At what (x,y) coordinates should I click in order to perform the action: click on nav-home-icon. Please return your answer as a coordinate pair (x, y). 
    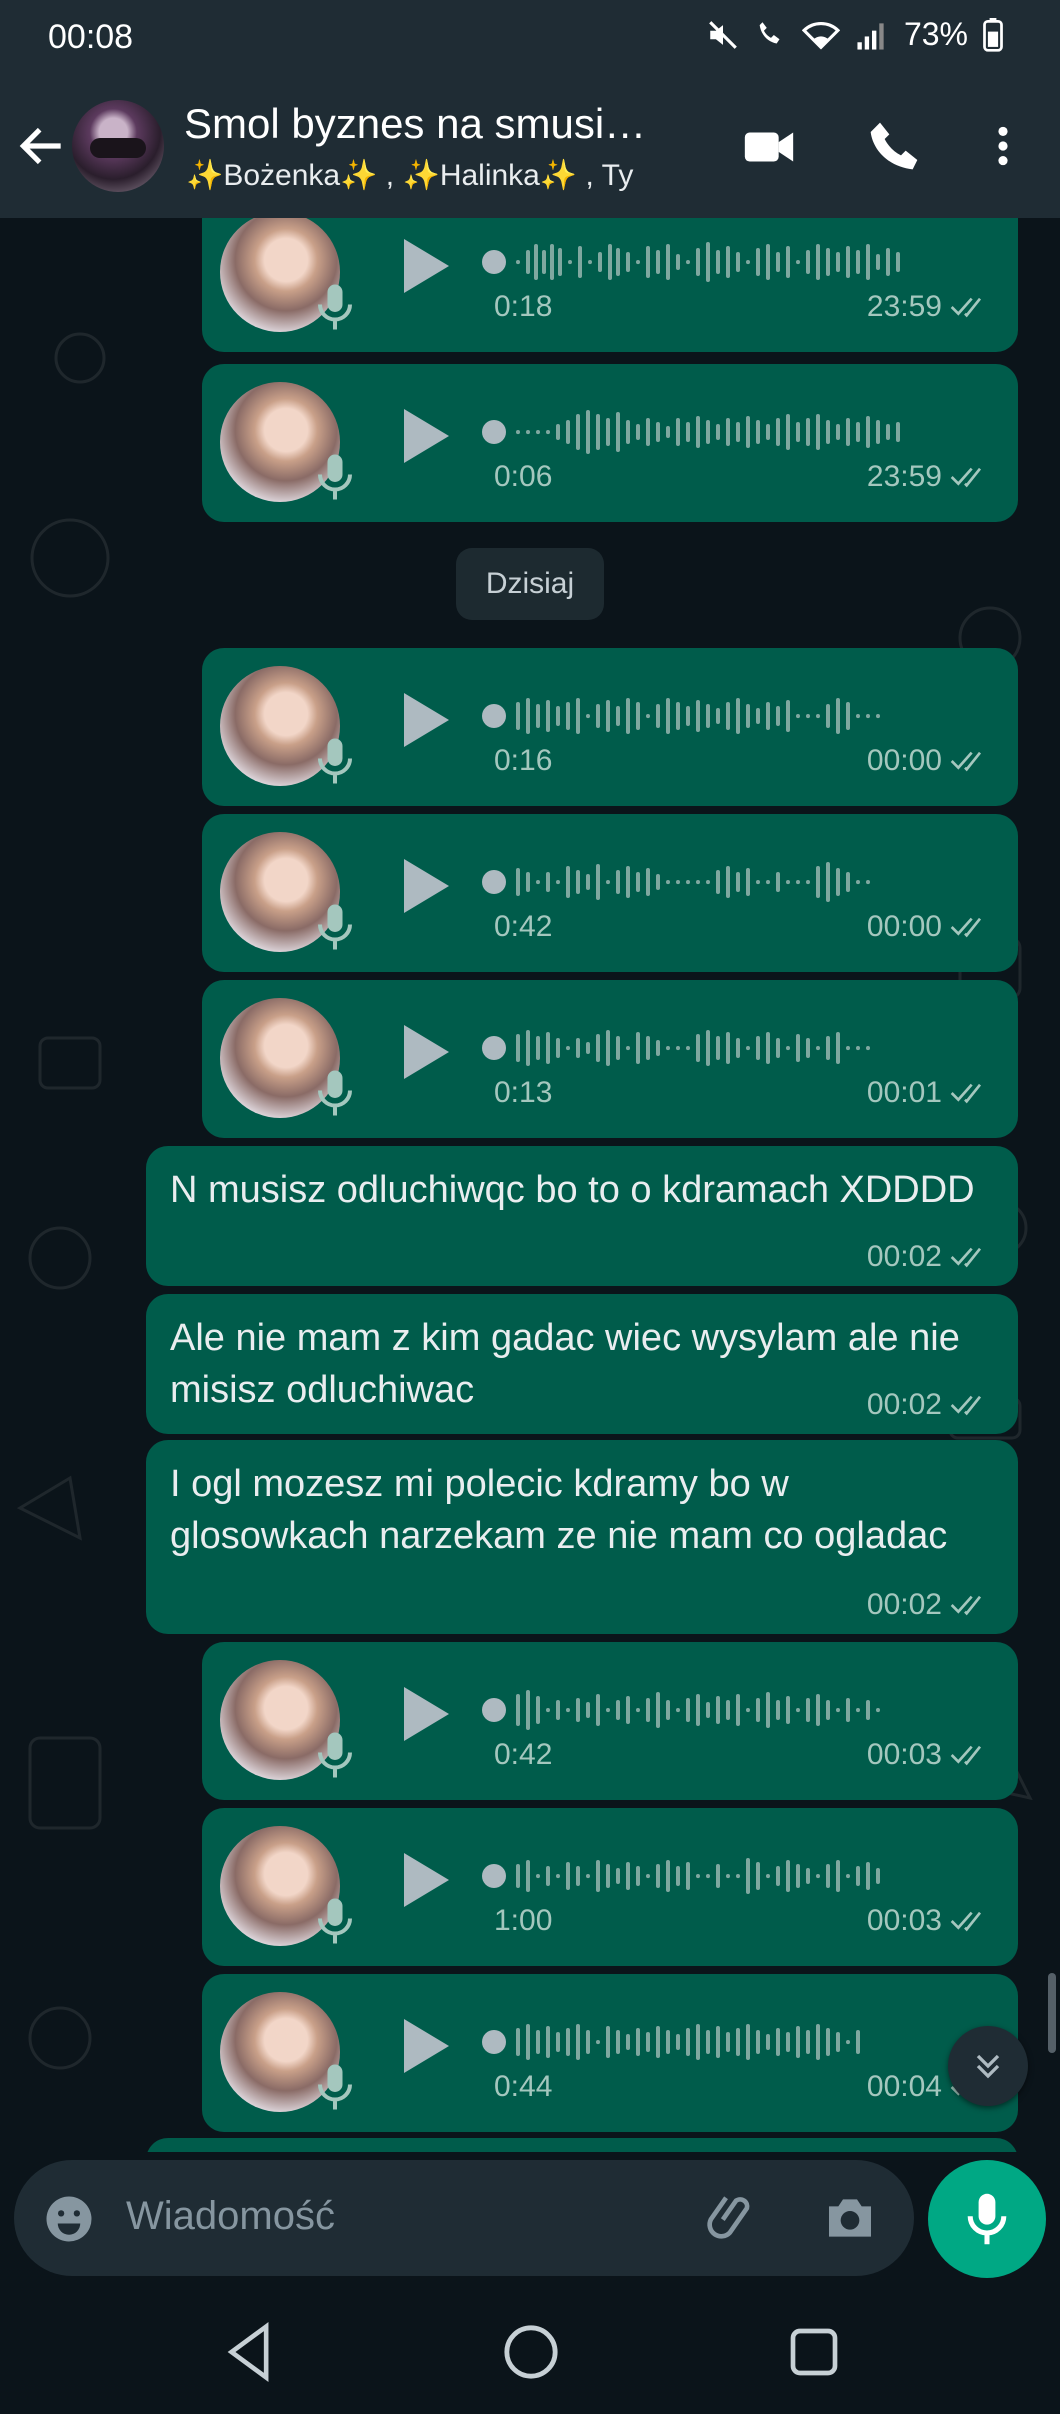
    Looking at the image, I should click on (531, 2352).